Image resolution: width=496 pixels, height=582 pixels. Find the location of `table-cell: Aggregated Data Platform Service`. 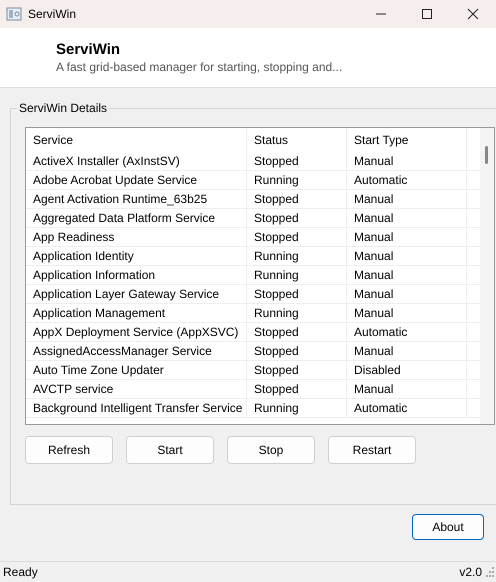

table-cell: Aggregated Data Platform Service is located at coordinates (136, 218).